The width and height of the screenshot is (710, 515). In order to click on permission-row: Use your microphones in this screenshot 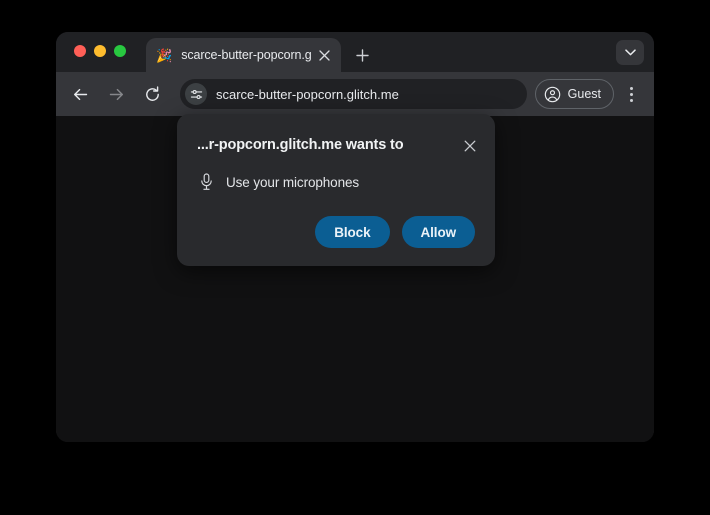, I will do `click(336, 174)`.